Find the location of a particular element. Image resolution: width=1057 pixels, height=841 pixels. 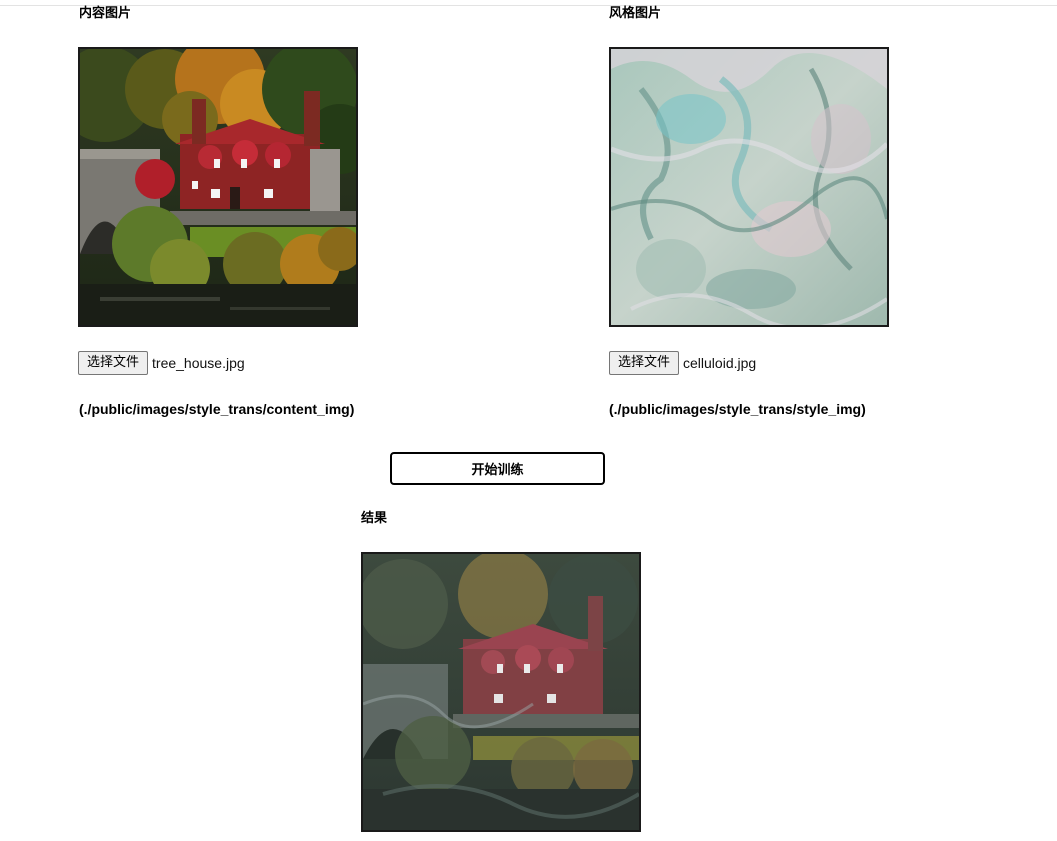

style-image-path: (./public/images/style_trans/style_img) is located at coordinates (737, 409).